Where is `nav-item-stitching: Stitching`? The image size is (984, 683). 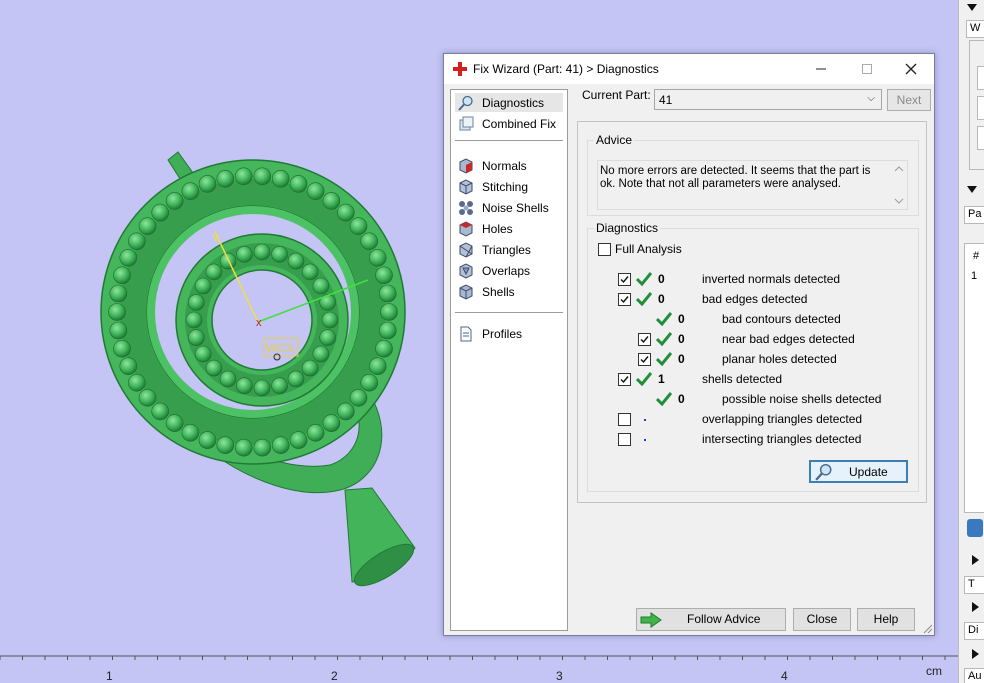
nav-item-stitching: Stitching is located at coordinates (509, 186).